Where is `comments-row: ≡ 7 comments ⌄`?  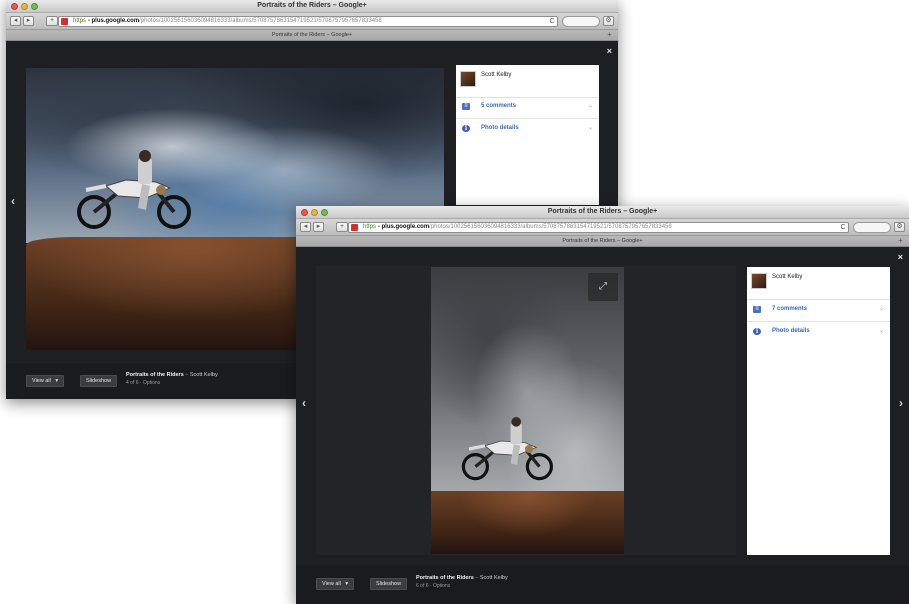 comments-row: ≡ 7 comments ⌄ is located at coordinates (817, 311).